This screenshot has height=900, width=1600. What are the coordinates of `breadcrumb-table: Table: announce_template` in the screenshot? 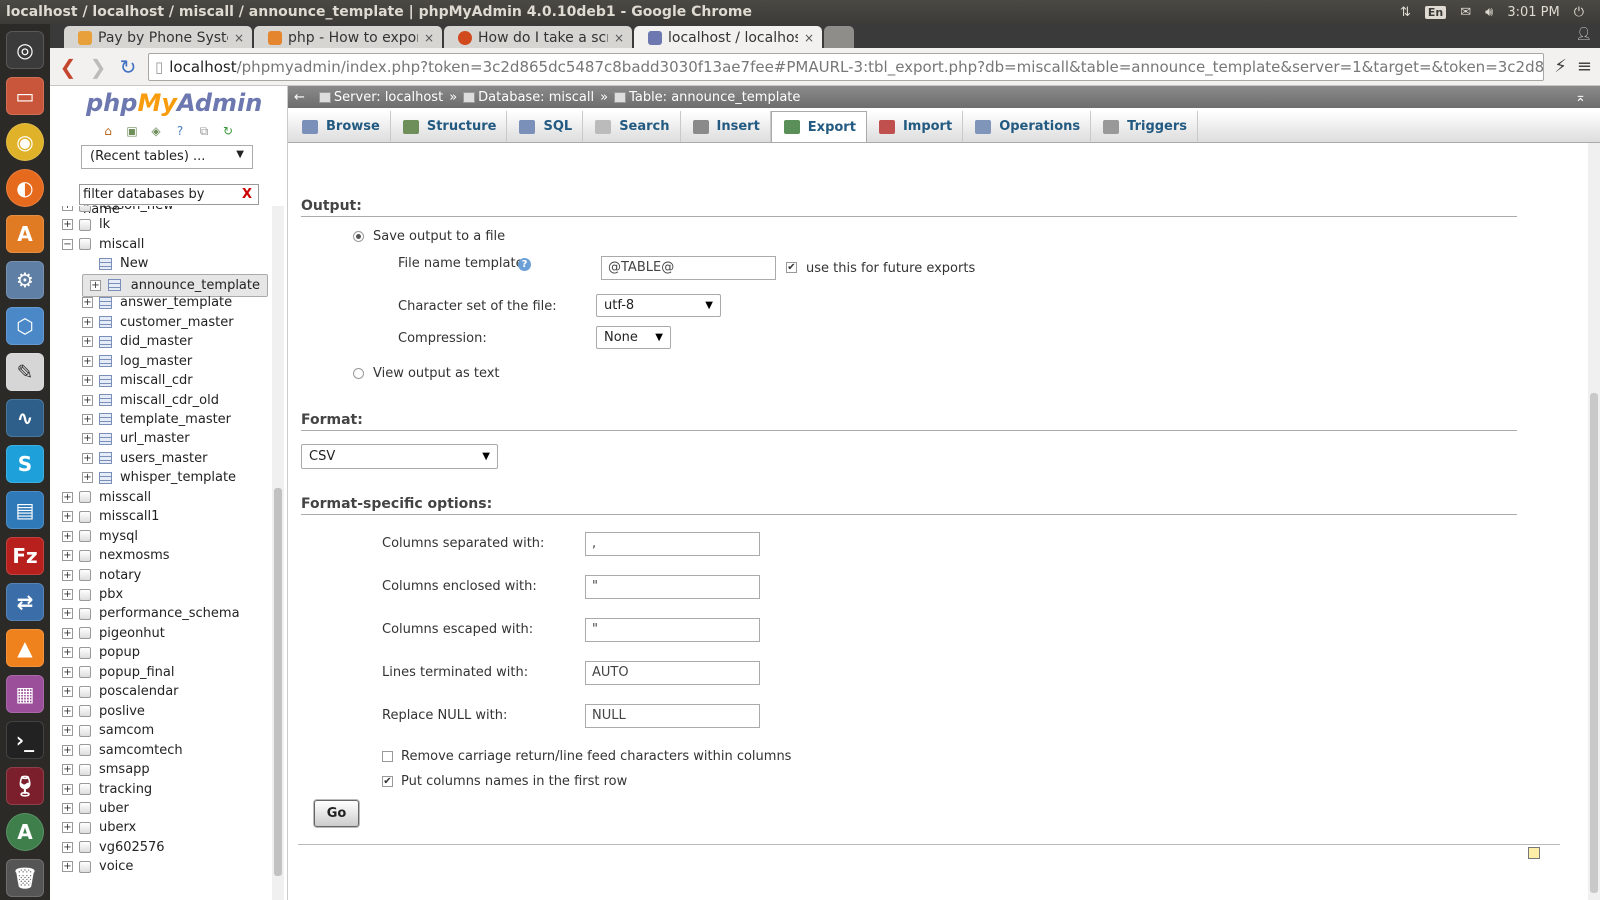 It's located at (707, 97).